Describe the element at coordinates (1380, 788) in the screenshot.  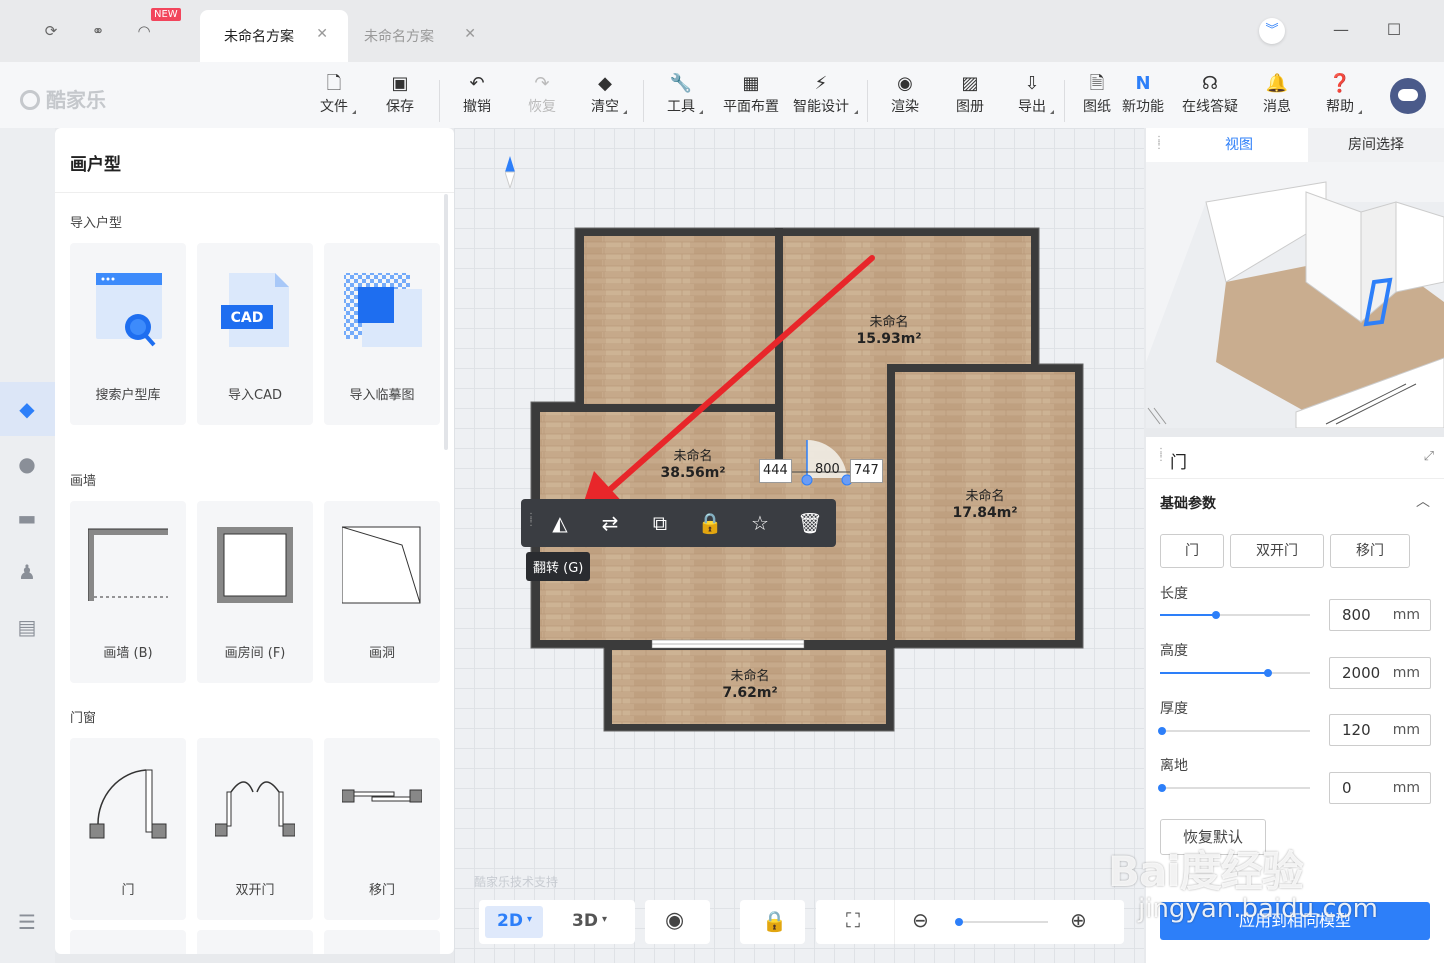
I see `elevation-input: 0 mm` at that location.